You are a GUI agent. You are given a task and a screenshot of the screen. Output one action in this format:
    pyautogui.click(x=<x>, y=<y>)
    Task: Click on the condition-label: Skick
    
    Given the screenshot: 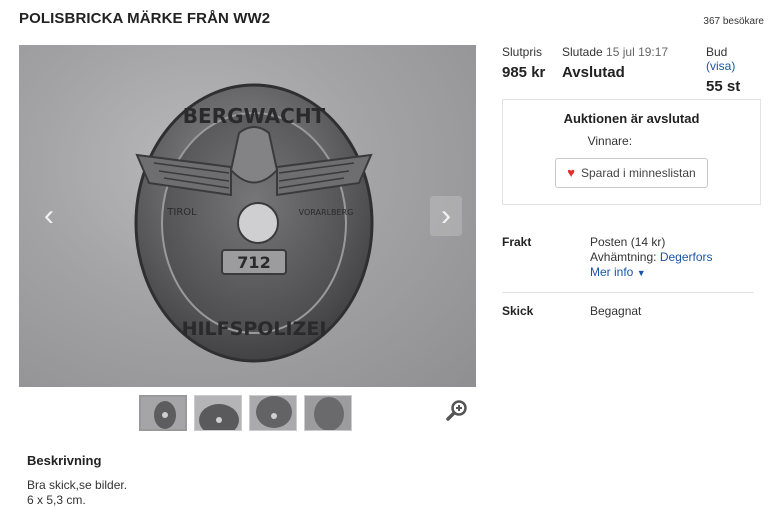 What is the action you would take?
    pyautogui.click(x=518, y=311)
    